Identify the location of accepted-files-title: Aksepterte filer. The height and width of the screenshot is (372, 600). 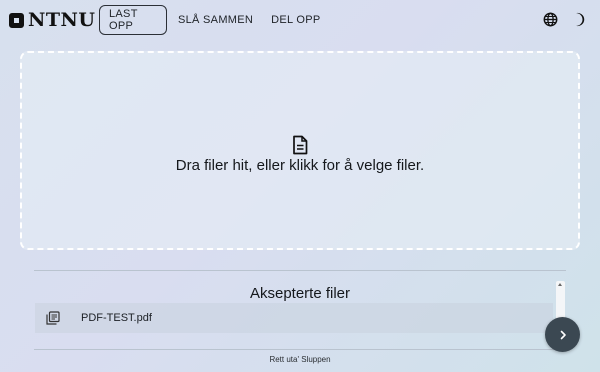
(300, 293).